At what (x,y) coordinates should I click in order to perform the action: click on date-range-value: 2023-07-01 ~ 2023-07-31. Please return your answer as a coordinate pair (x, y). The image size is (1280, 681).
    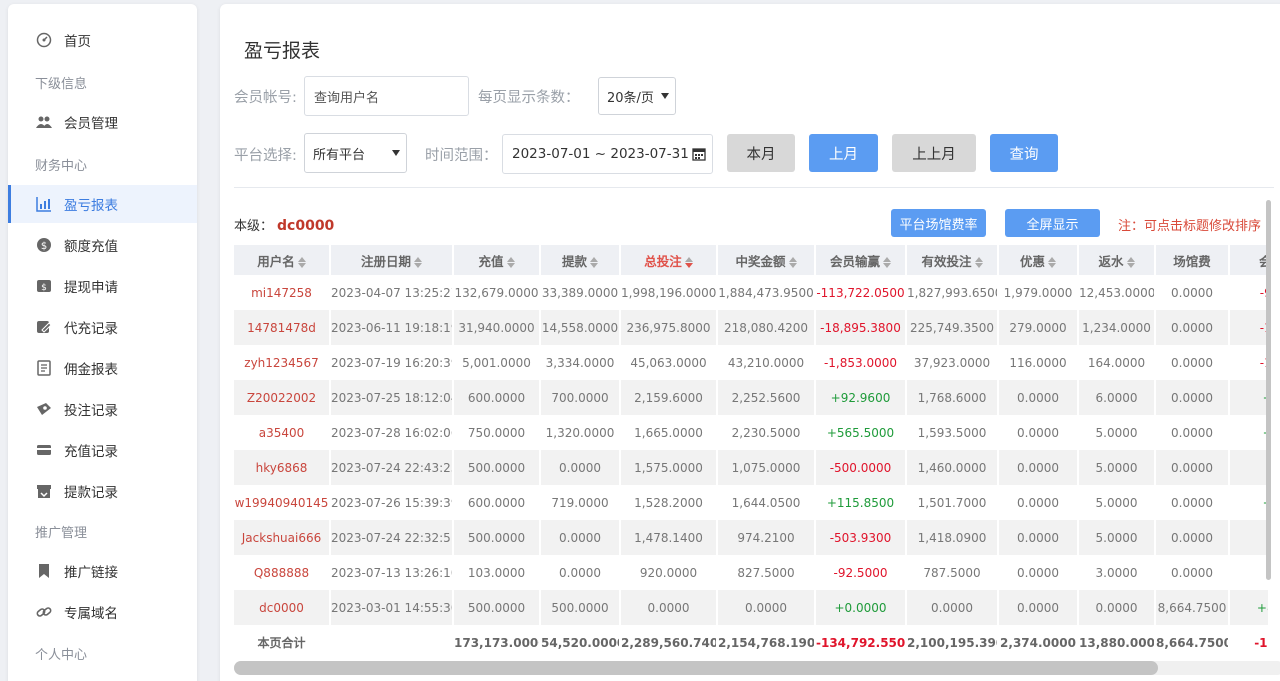
    Looking at the image, I should click on (600, 154).